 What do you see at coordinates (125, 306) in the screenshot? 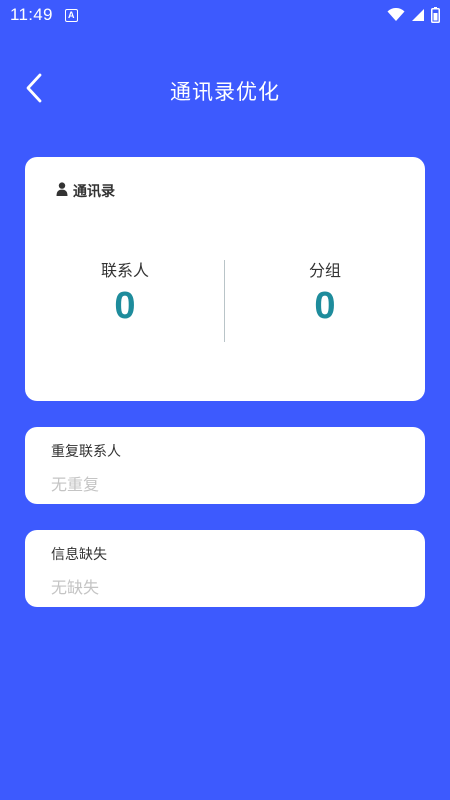
I see `stat-contacts-value: 0` at bounding box center [125, 306].